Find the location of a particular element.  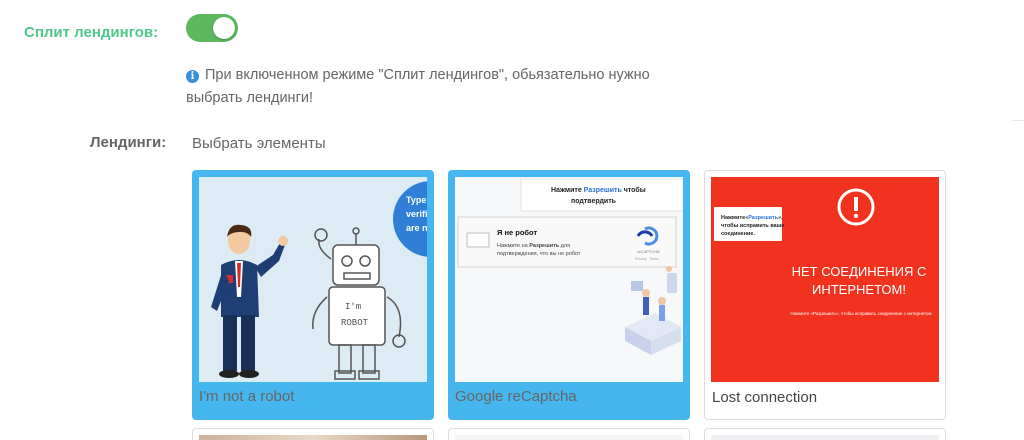

robot-shirt-line-2: ROBOT is located at coordinates (355, 323).